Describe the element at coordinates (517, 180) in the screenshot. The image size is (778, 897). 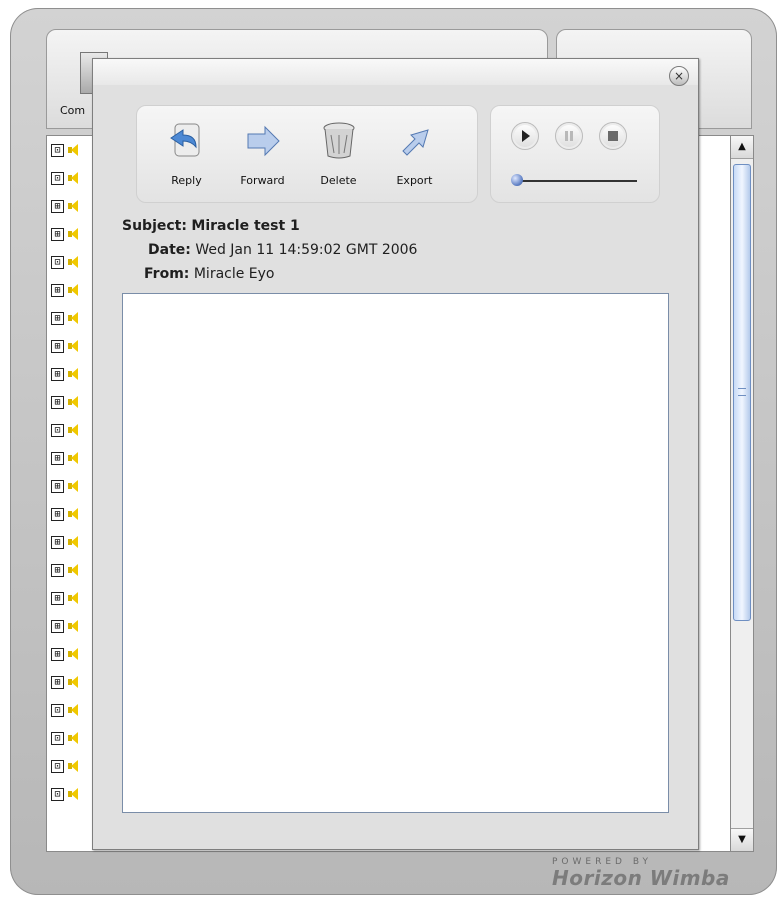
I see `playback-slider-knob` at that location.